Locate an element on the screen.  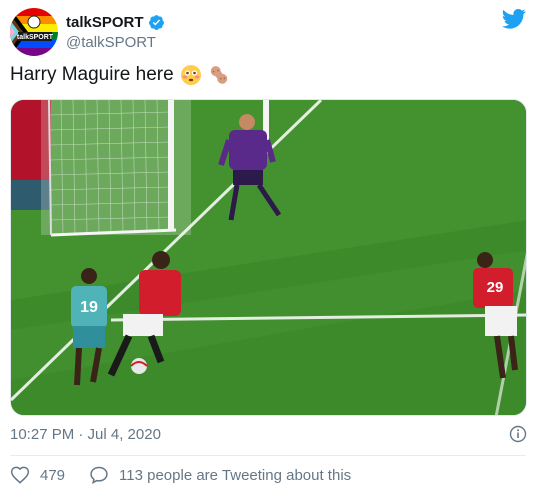
verified-badge-icon is located at coordinates (156, 22).